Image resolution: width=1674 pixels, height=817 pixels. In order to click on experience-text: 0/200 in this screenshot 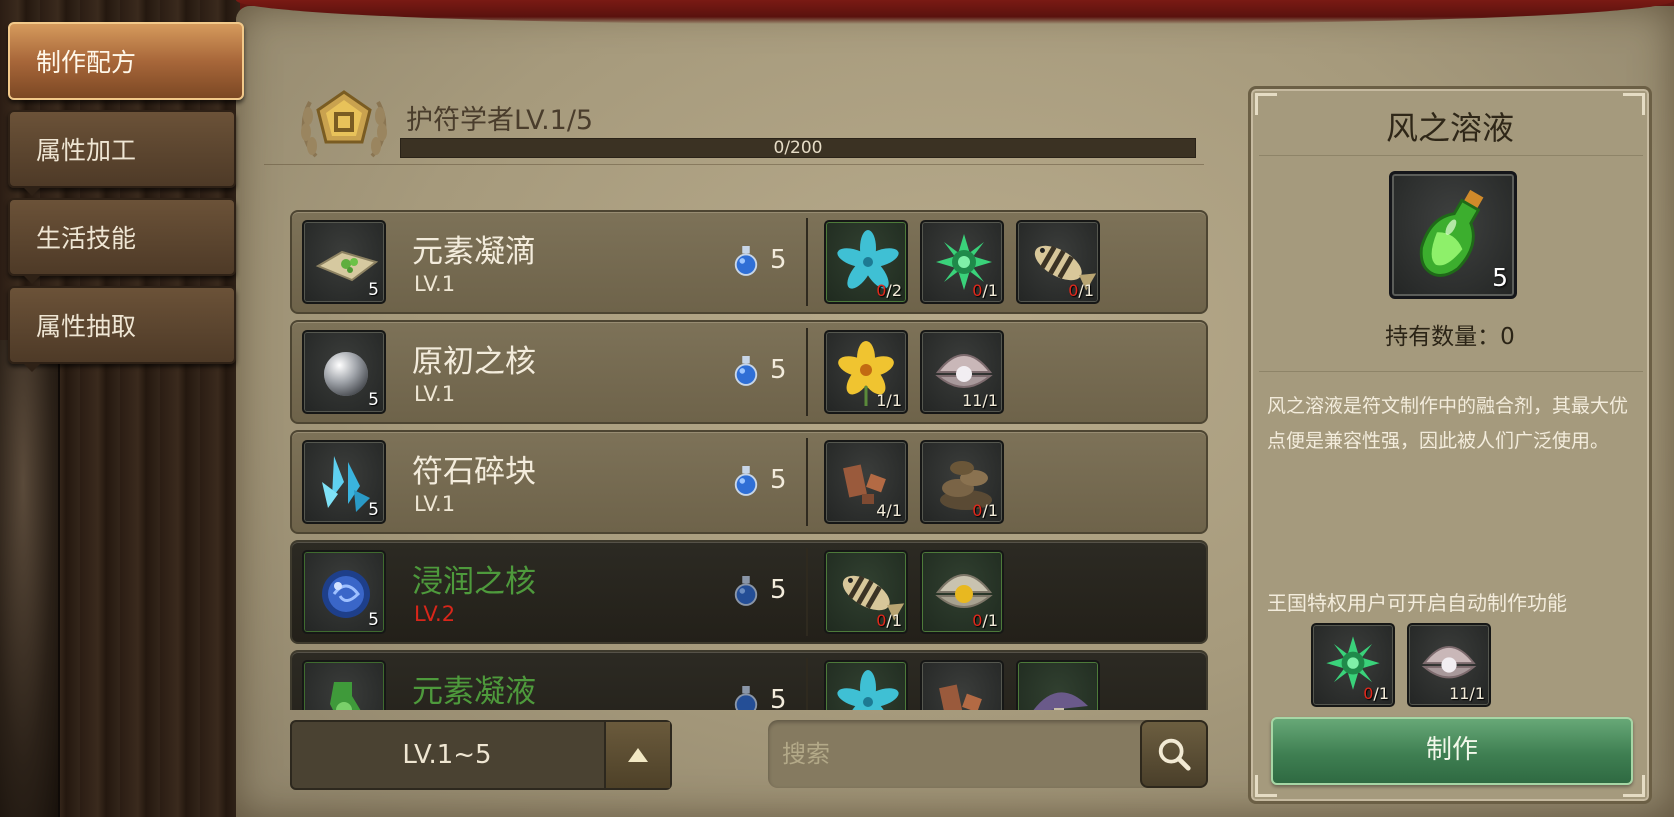, I will do `click(798, 148)`.